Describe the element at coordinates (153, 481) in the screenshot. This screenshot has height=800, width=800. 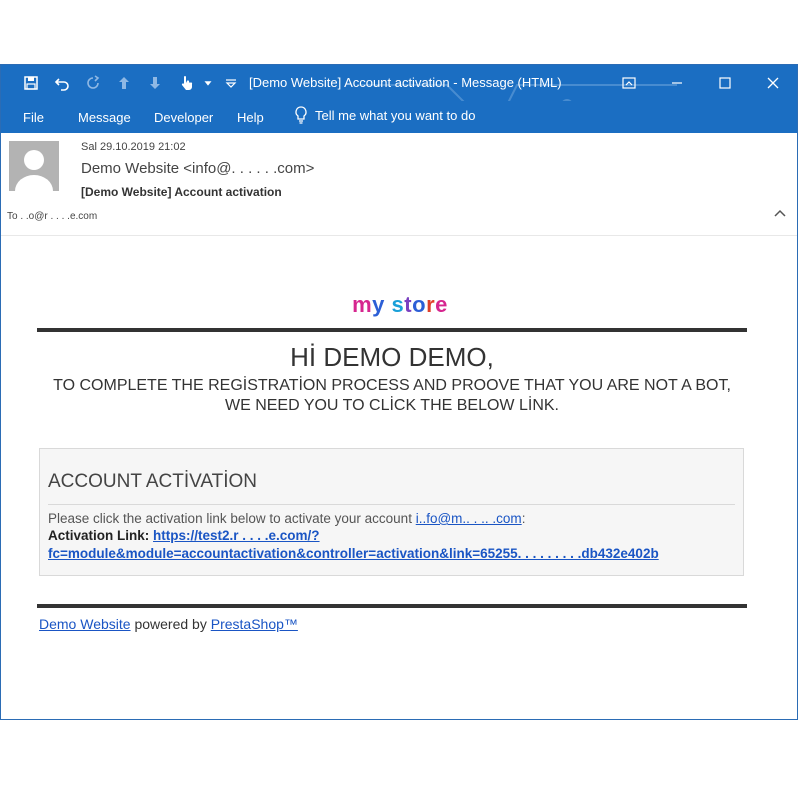
I see `card-title: ACCOUNT ACTİVATİON` at that location.